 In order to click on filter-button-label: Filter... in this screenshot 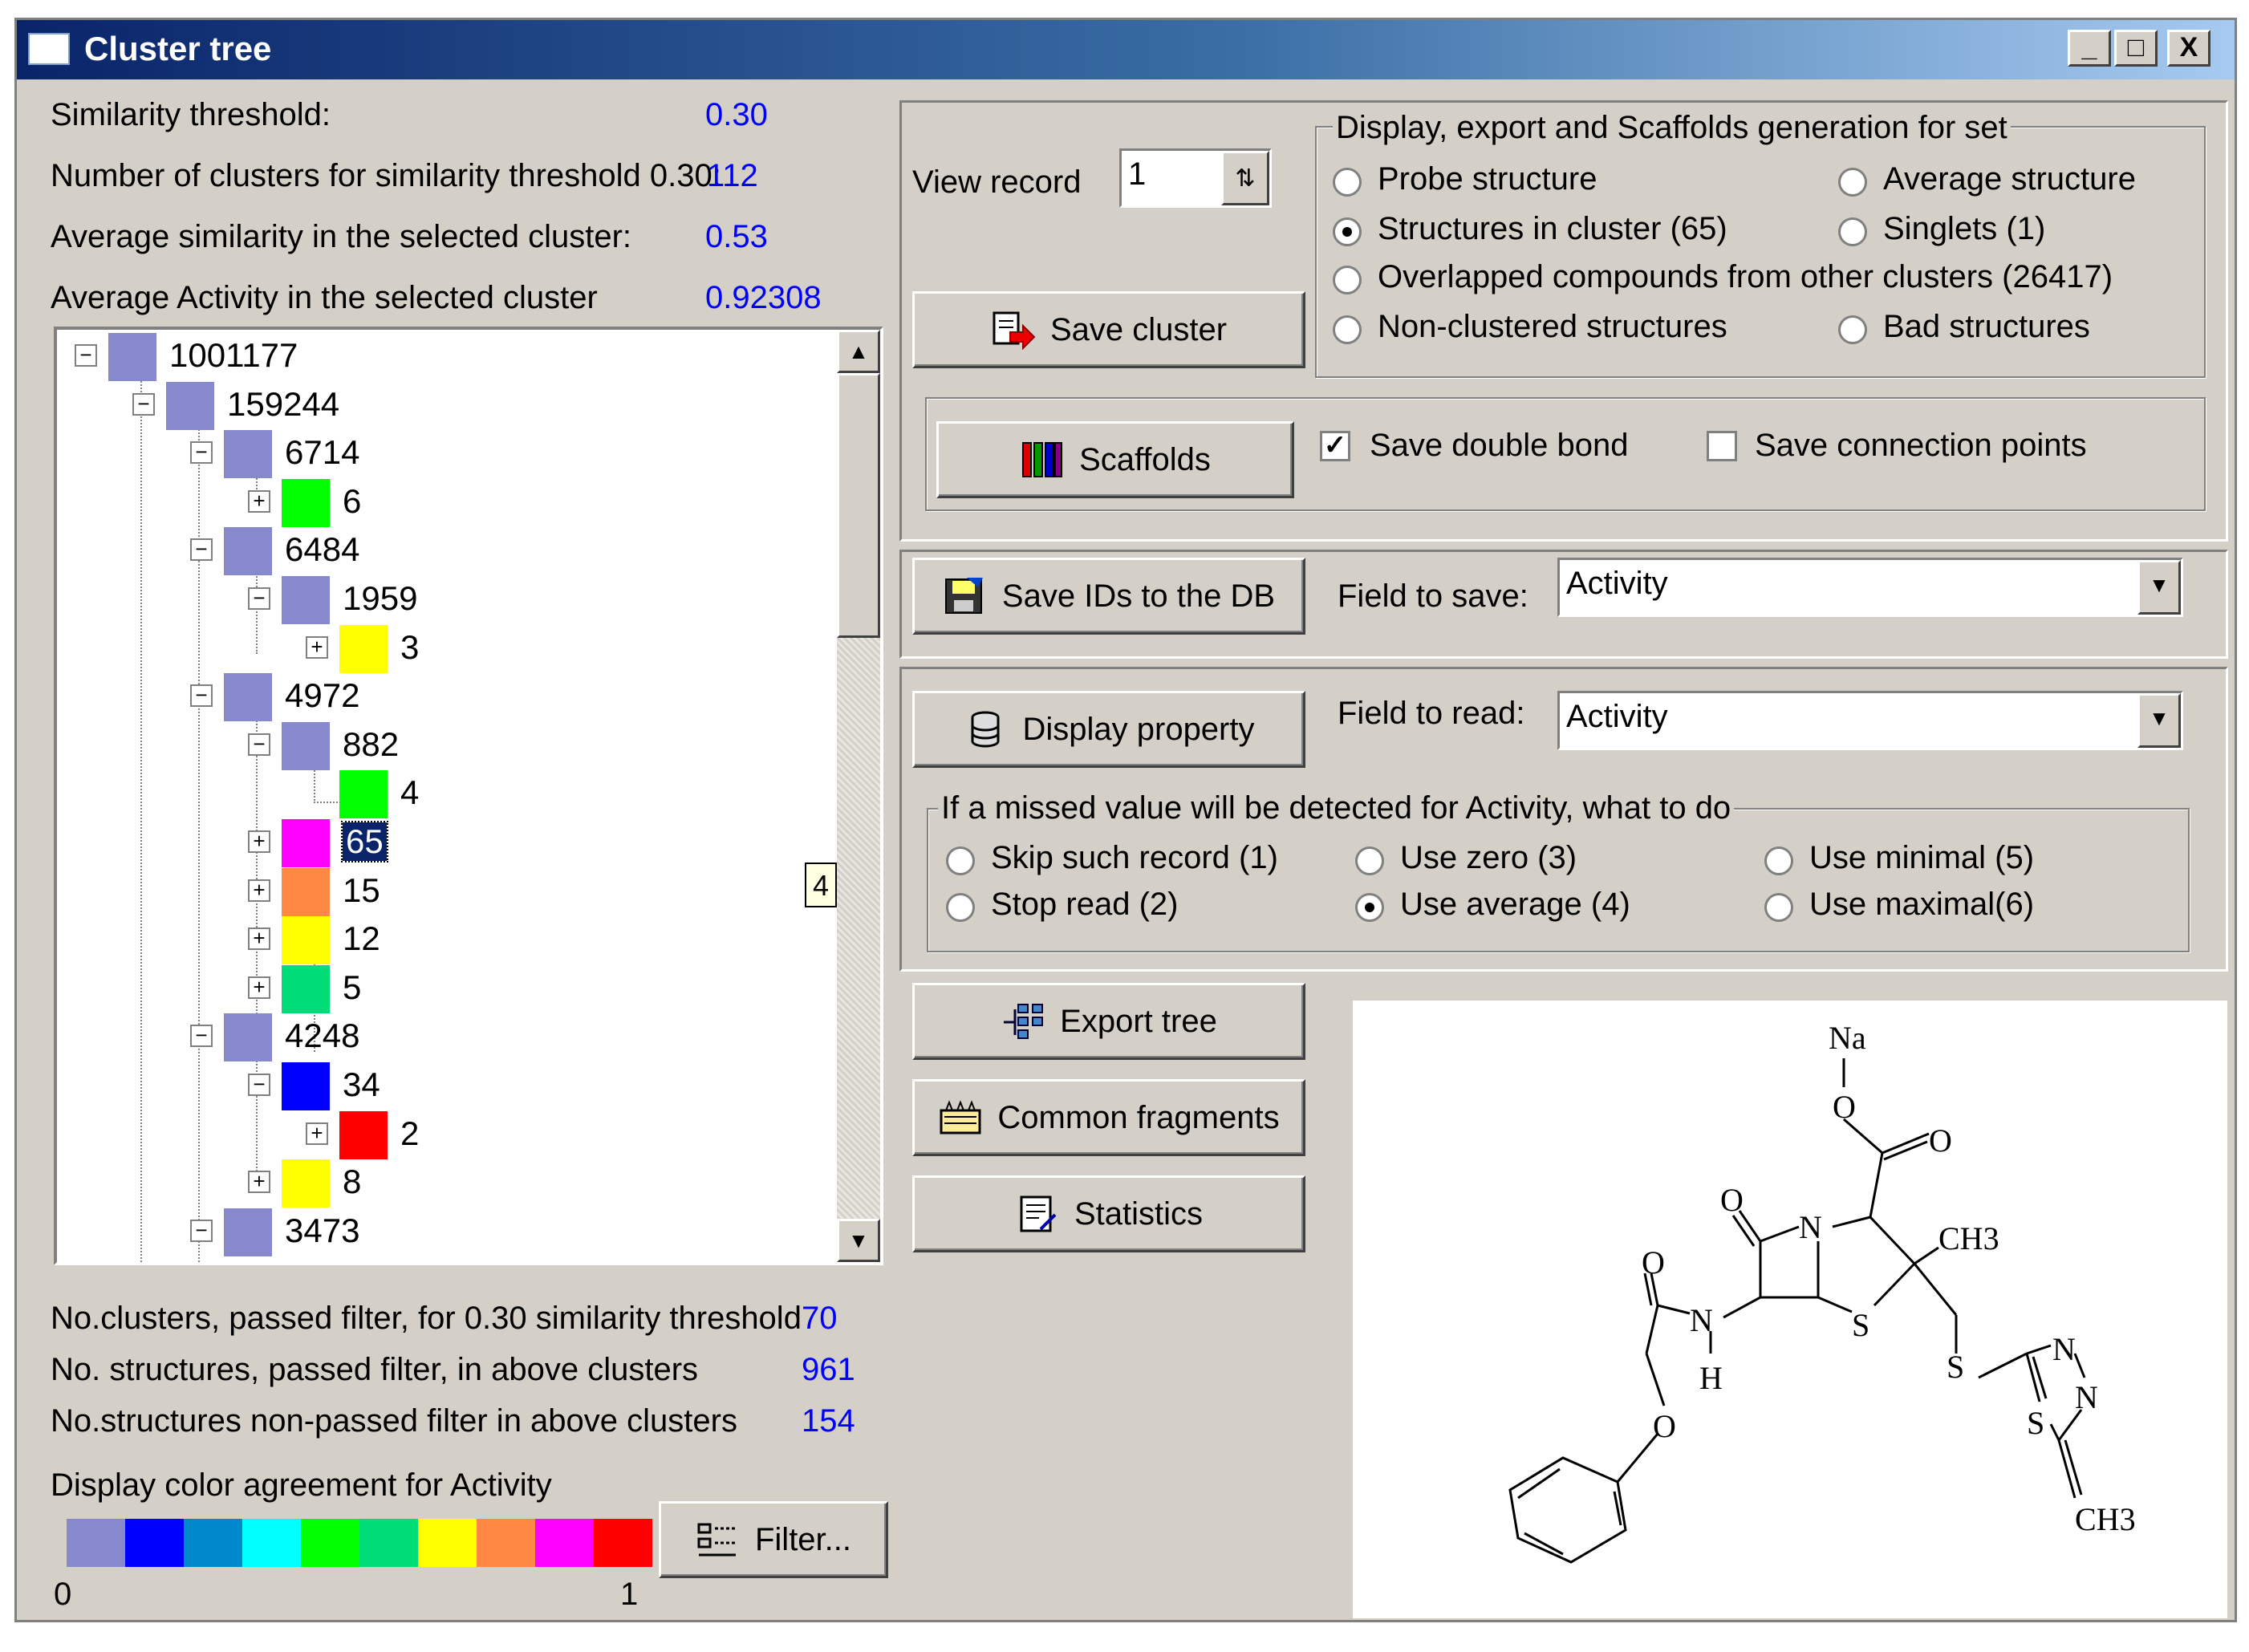, I will do `click(803, 1539)`.